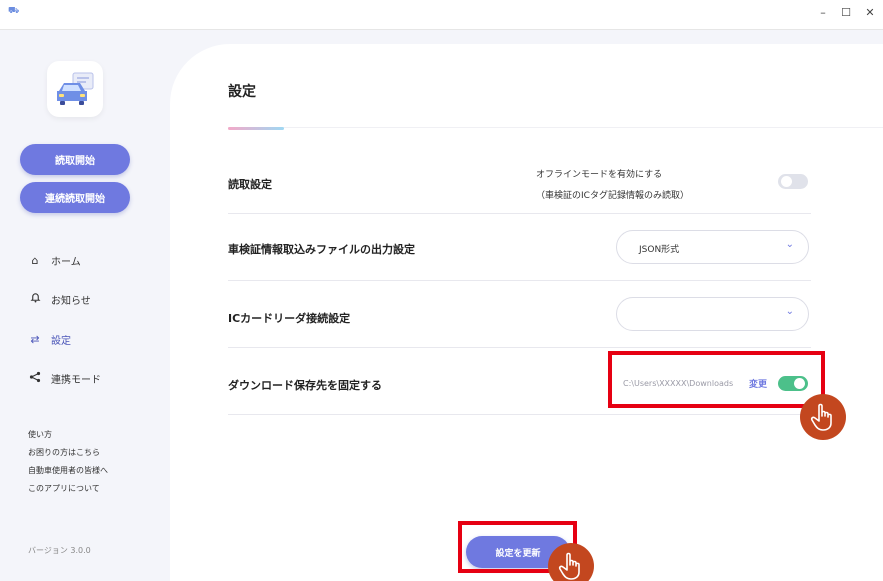 The image size is (883, 581). Describe the element at coordinates (68, 470) in the screenshot. I see `link-vehicle-users: 自動車使用者の皆様へ` at that location.